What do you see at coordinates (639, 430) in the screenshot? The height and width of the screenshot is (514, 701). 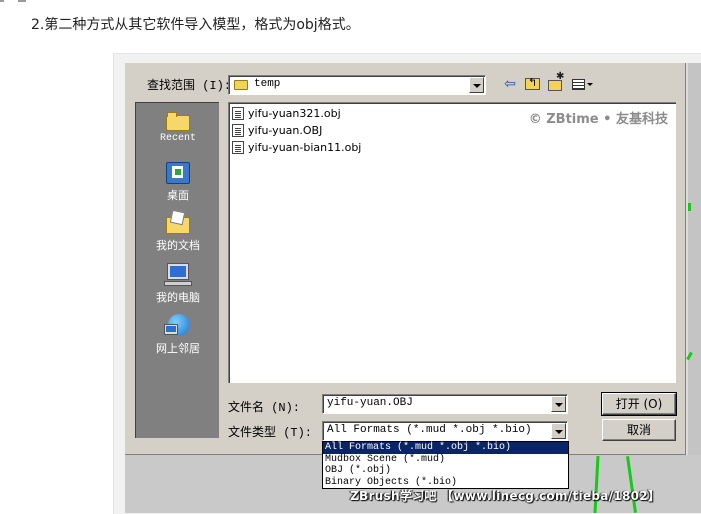 I see `cancel-button: 取消` at bounding box center [639, 430].